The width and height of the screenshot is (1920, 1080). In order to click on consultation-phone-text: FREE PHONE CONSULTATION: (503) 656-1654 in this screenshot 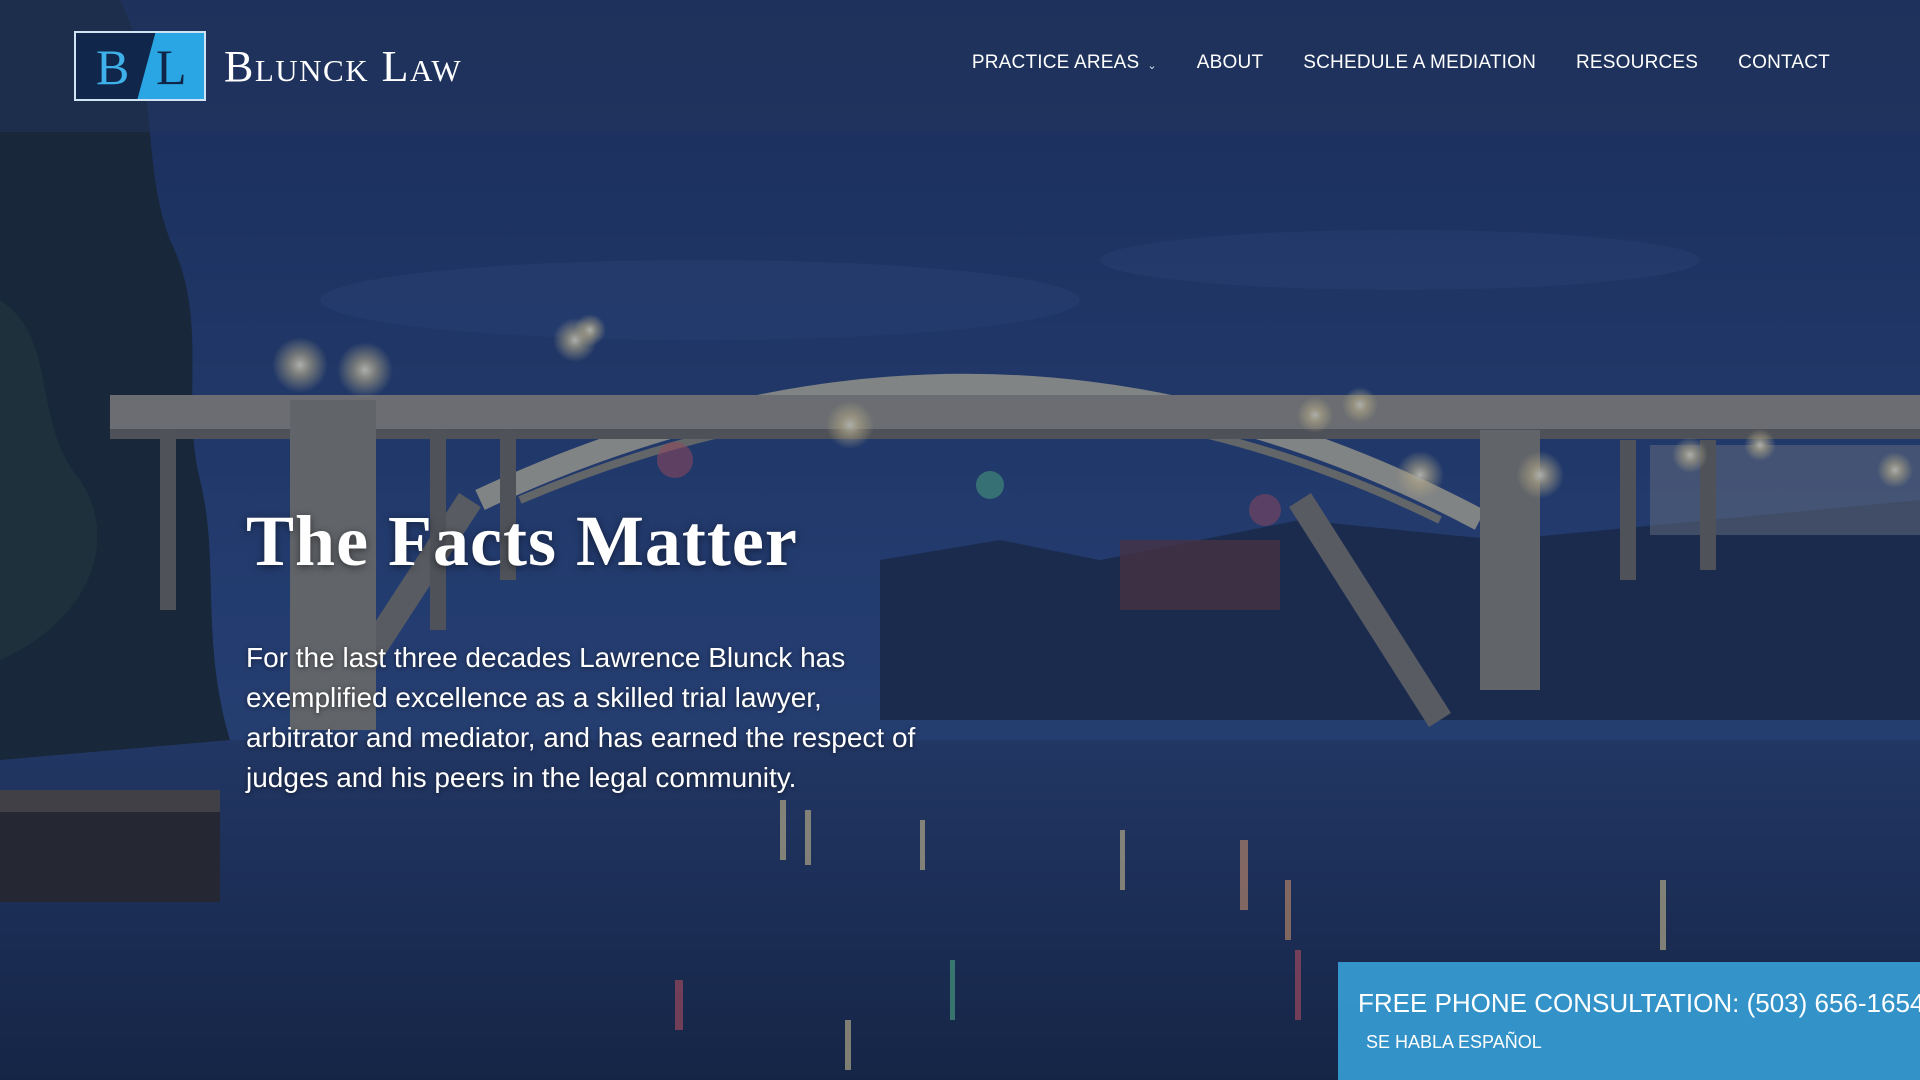, I will do `click(1639, 1003)`.